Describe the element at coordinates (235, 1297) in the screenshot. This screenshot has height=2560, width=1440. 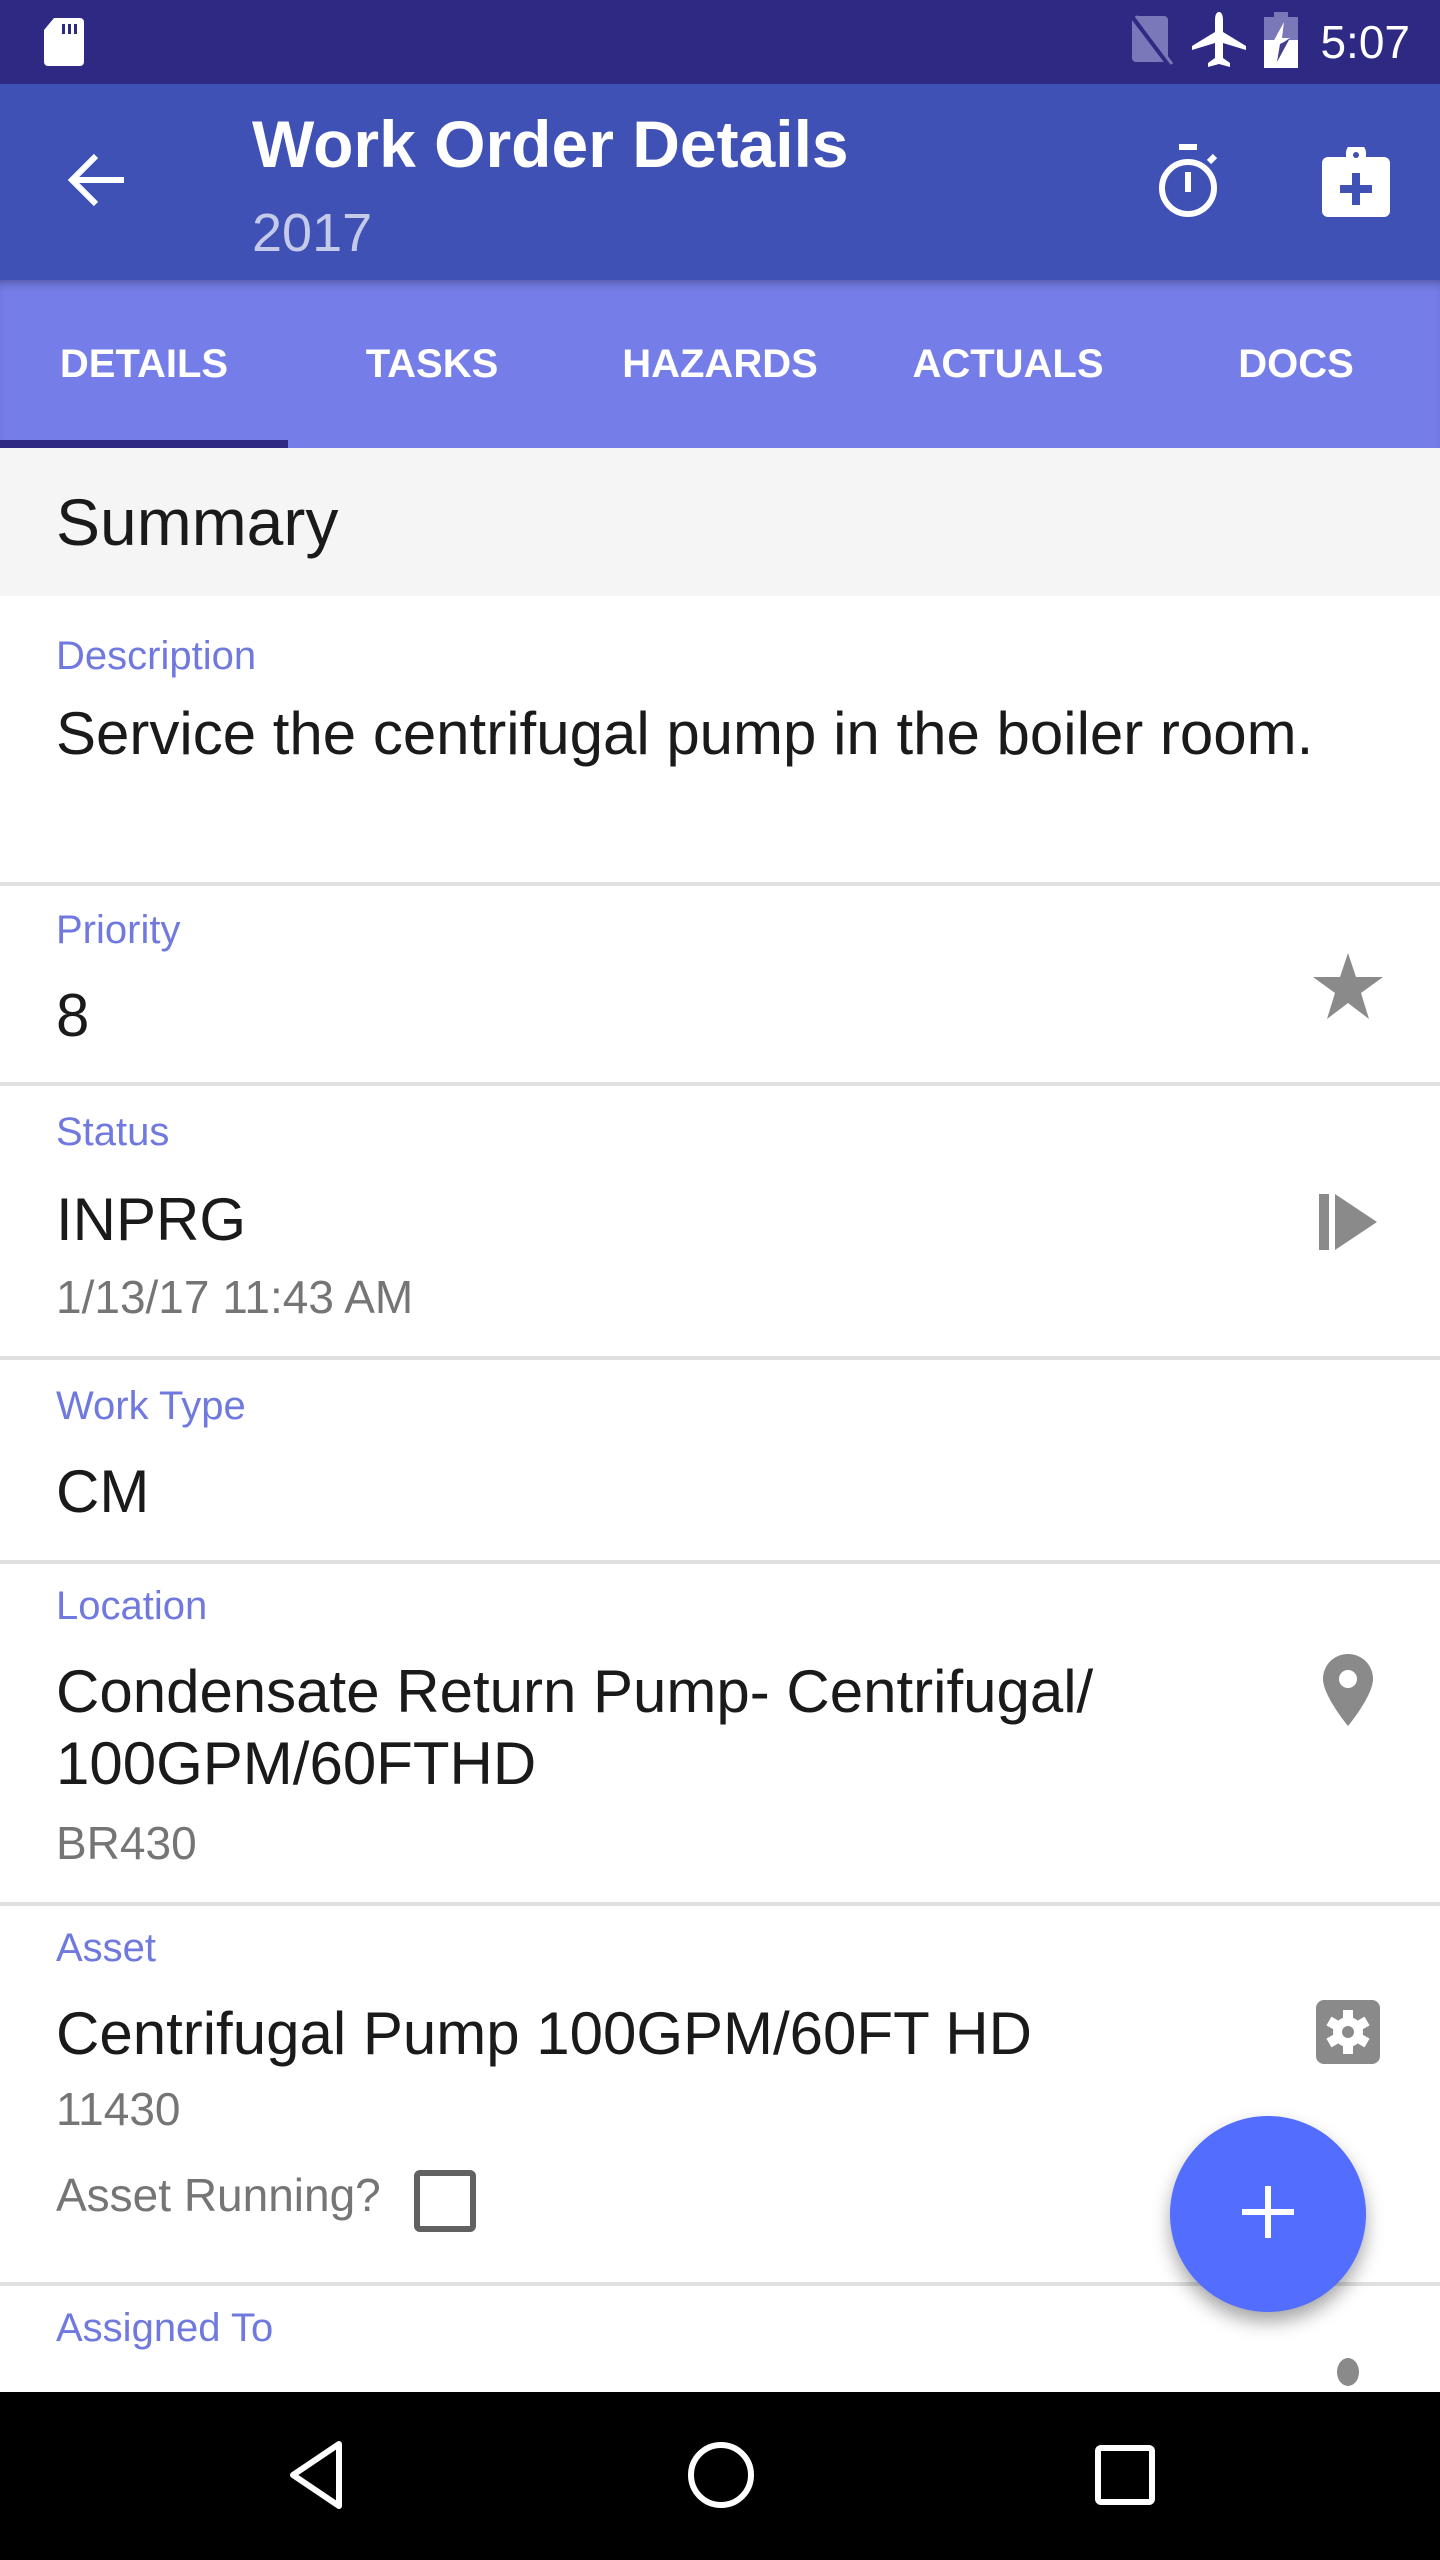
I see `status-date: 1/13/17 11:43 AM` at that location.